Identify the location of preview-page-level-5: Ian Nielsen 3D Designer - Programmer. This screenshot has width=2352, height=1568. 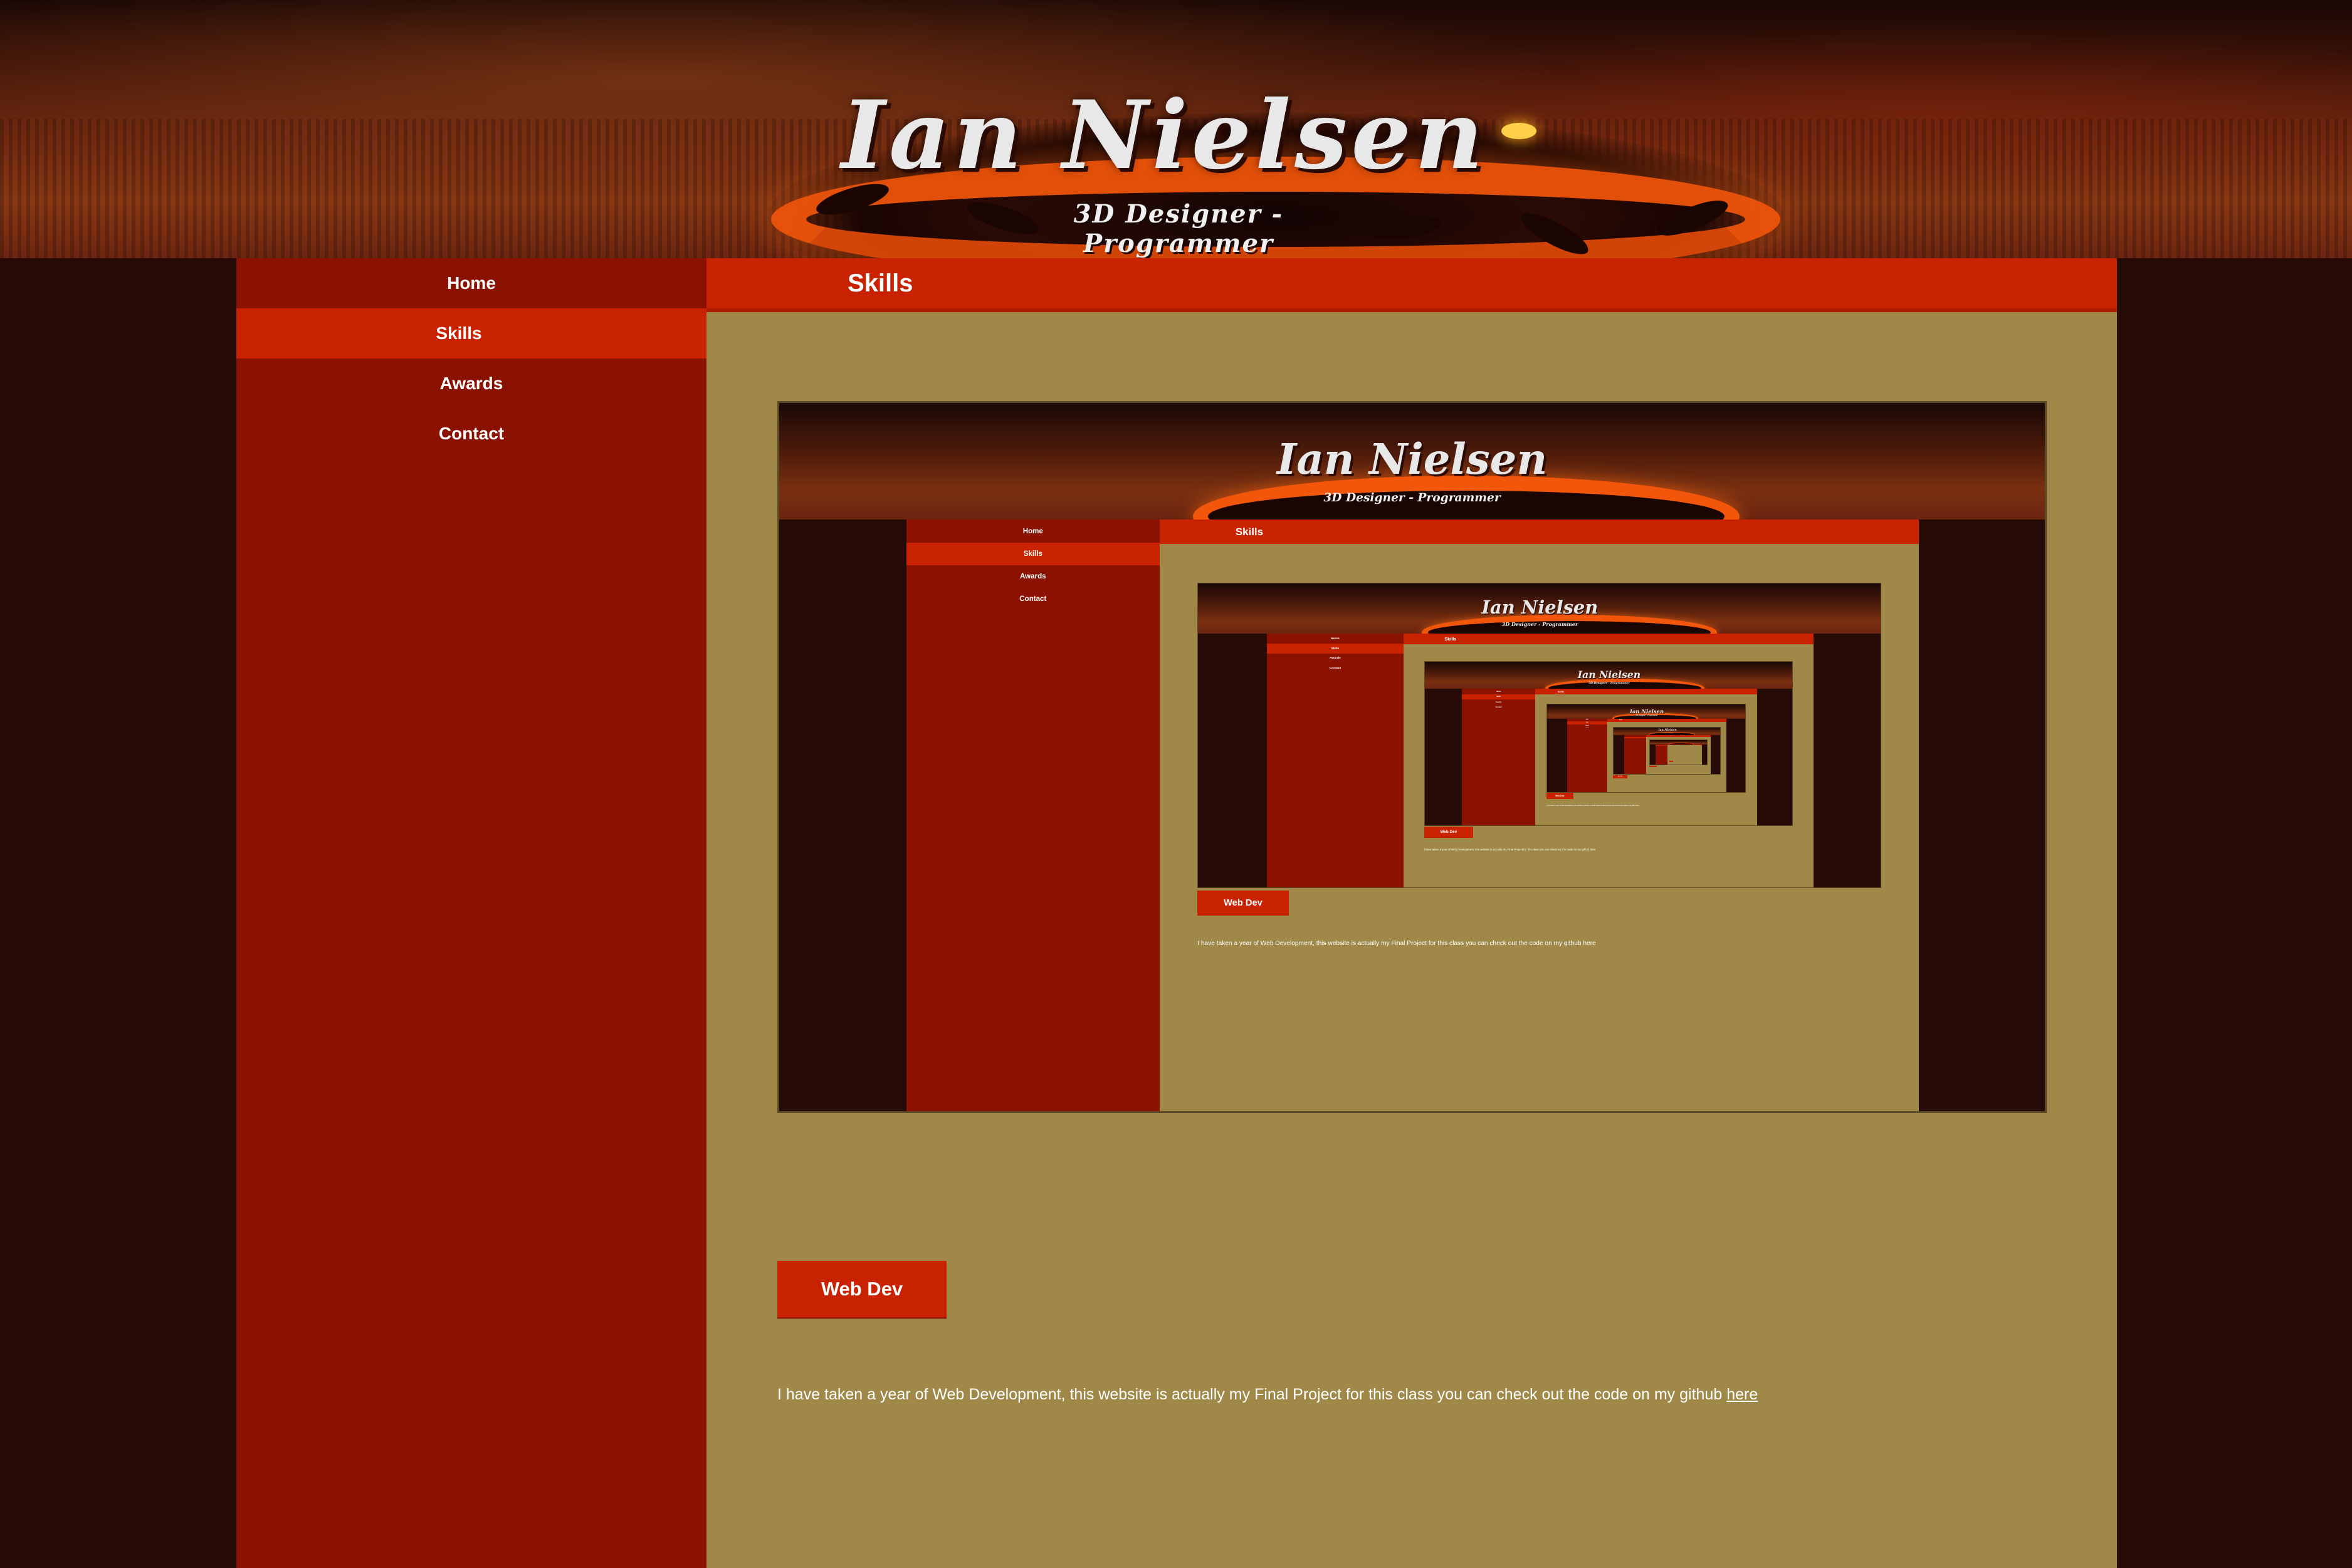
(1667, 751).